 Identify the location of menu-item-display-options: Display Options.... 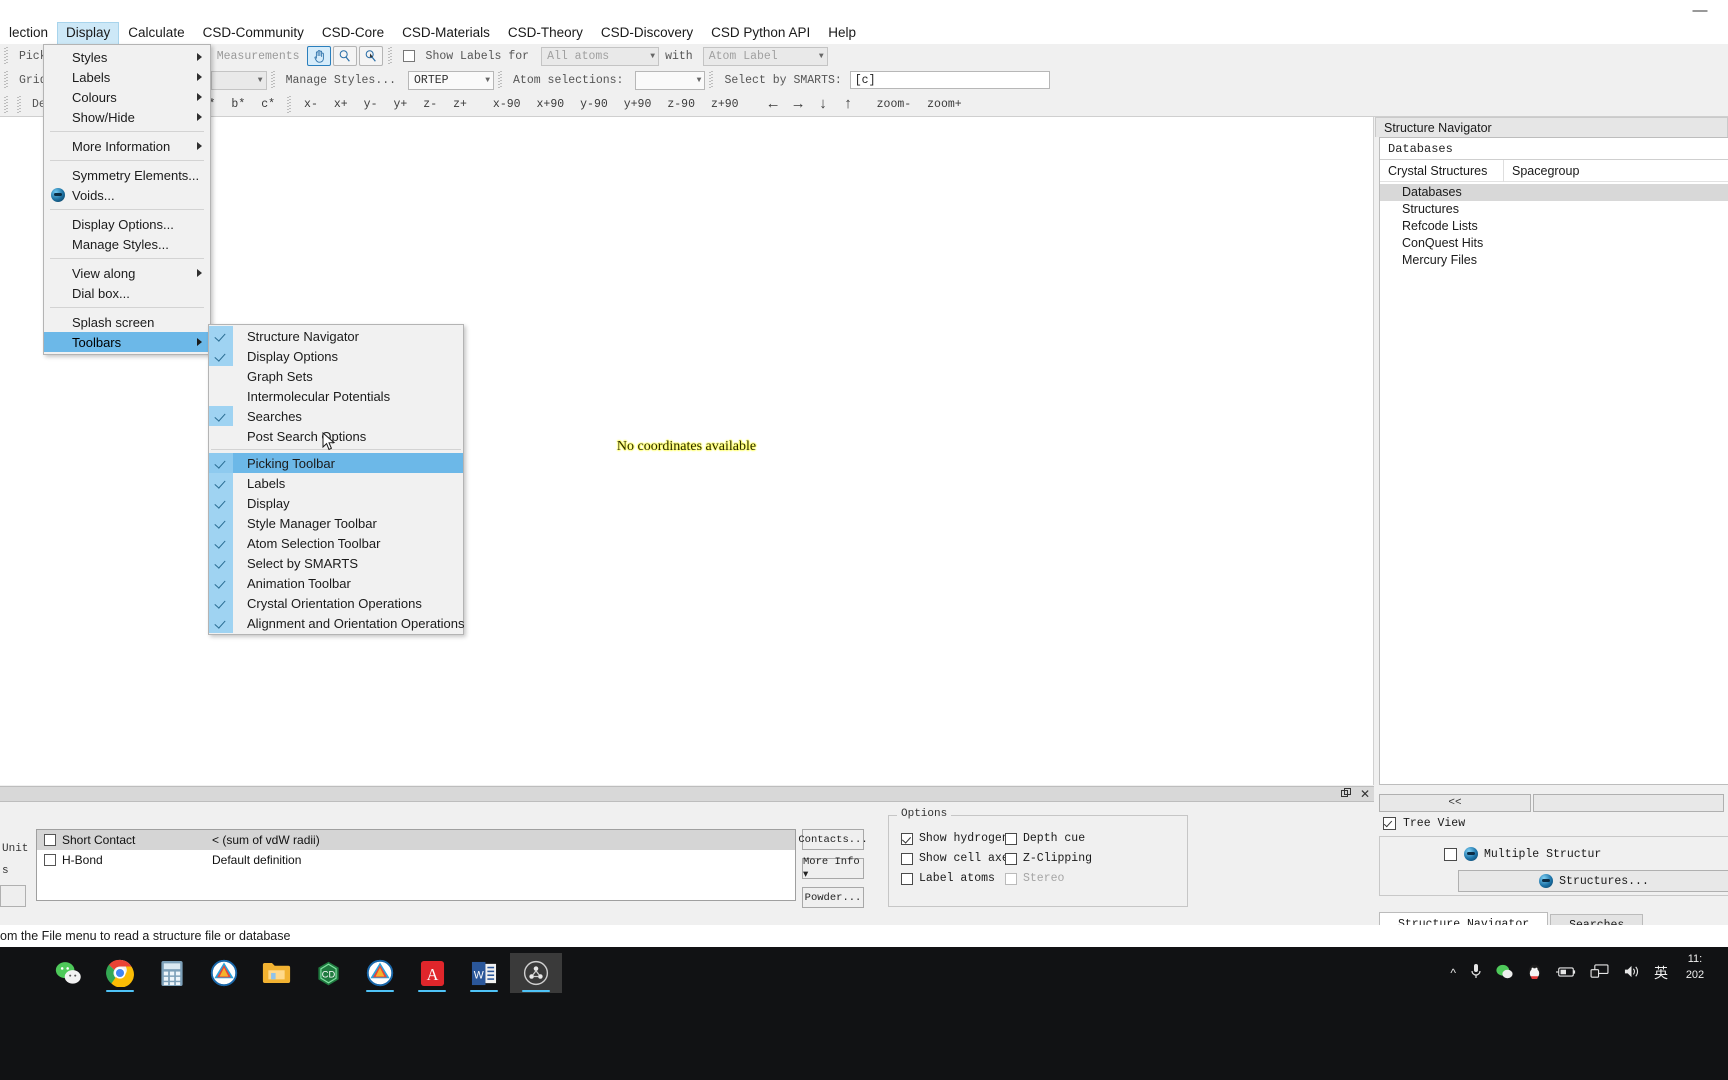
(127, 224).